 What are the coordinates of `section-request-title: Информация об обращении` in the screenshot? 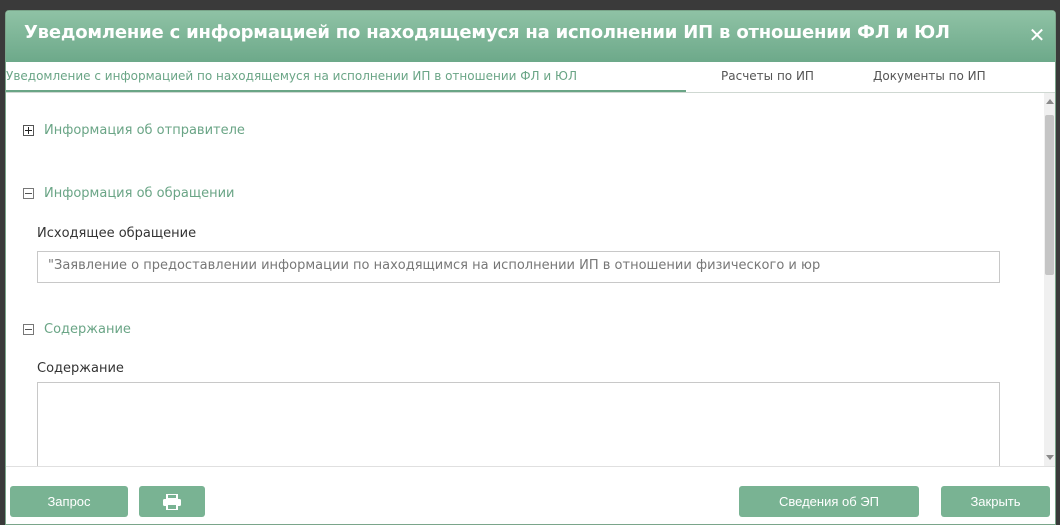 It's located at (139, 193).